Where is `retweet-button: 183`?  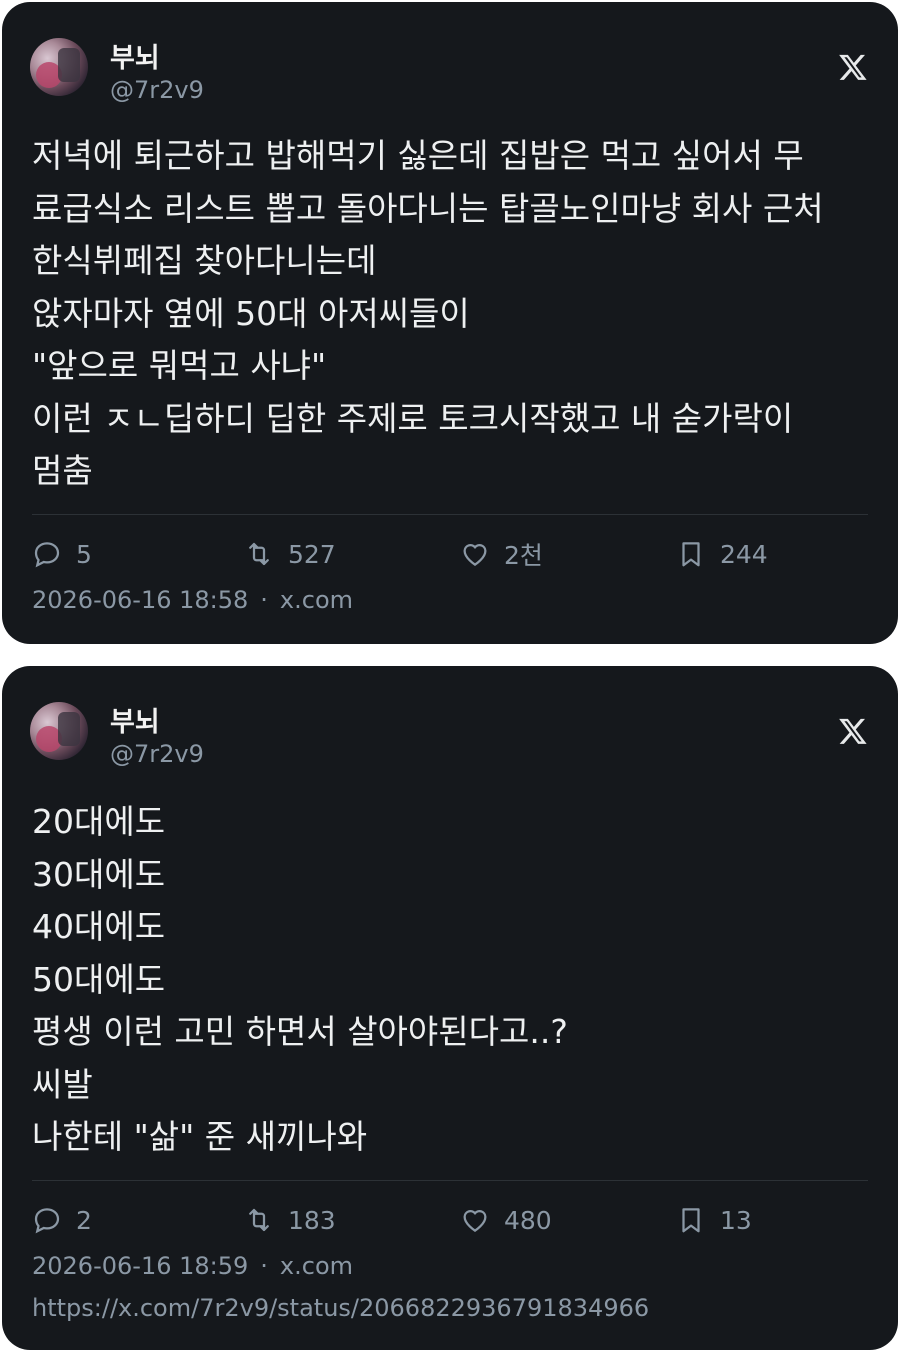
retweet-button: 183 is located at coordinates (290, 1220).